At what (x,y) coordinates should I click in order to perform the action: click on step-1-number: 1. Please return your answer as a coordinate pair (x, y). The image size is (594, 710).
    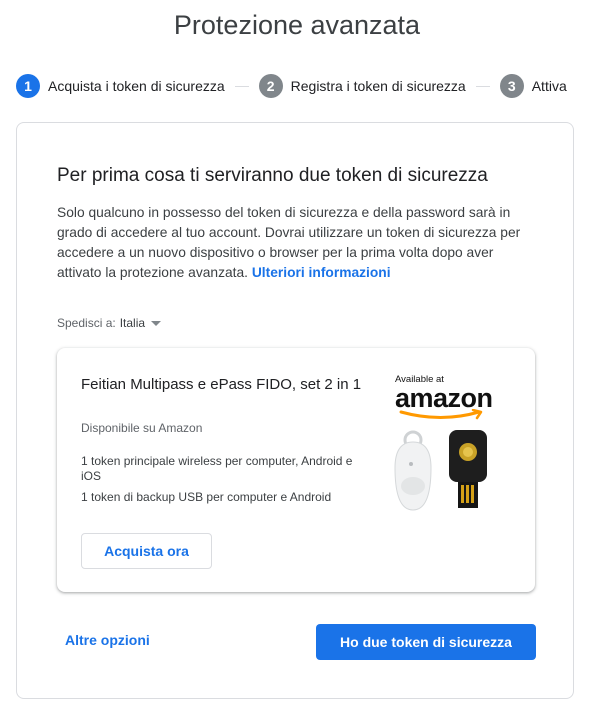
    Looking at the image, I should click on (28, 86).